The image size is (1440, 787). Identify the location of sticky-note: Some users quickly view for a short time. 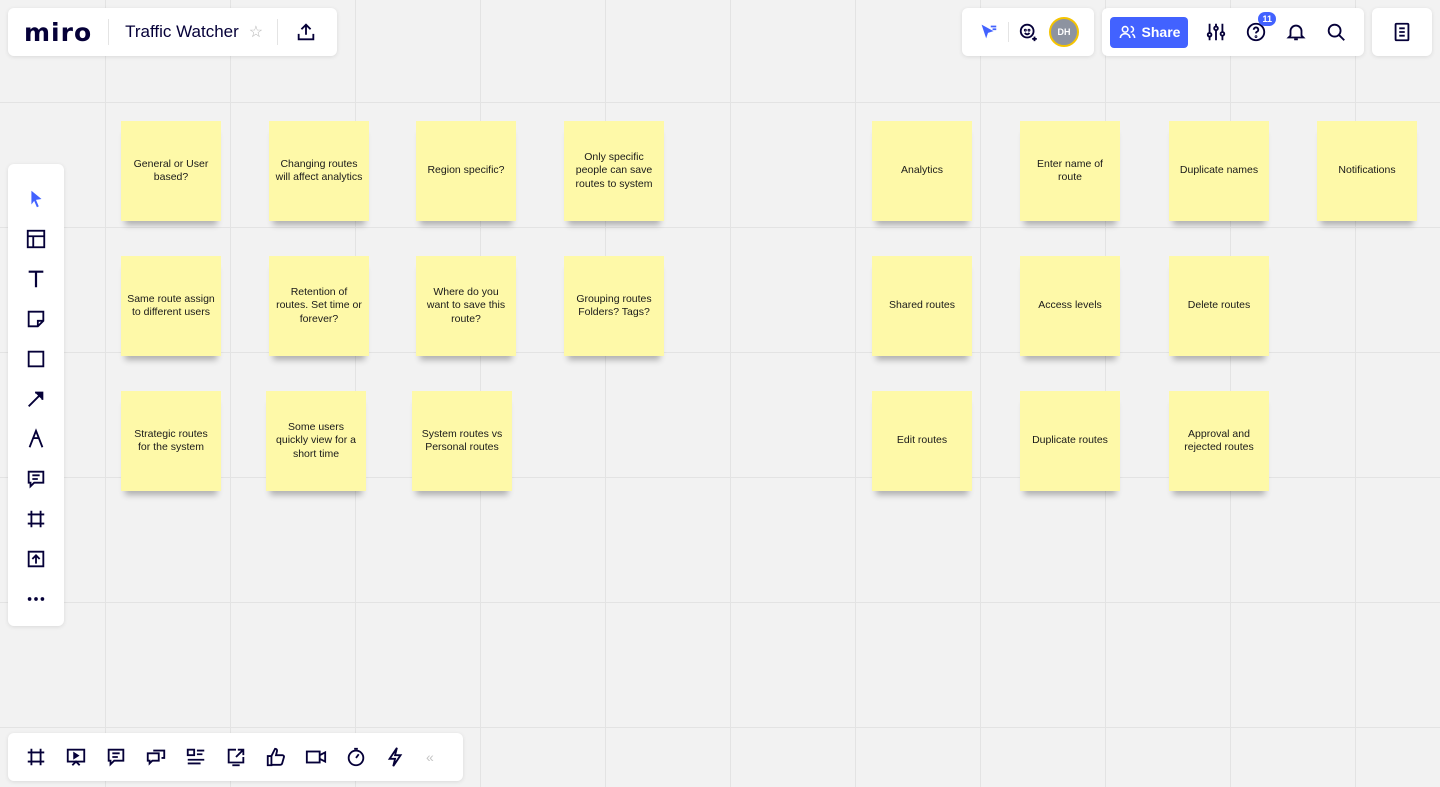
(316, 441).